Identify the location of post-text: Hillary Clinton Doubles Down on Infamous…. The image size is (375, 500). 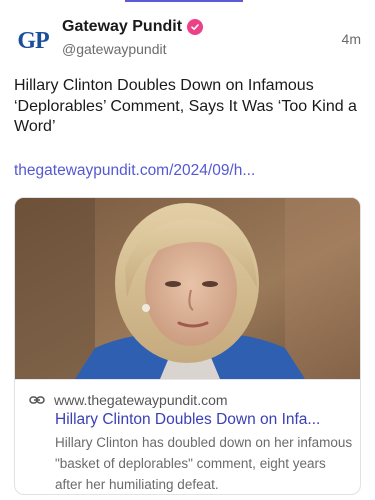
(185, 106).